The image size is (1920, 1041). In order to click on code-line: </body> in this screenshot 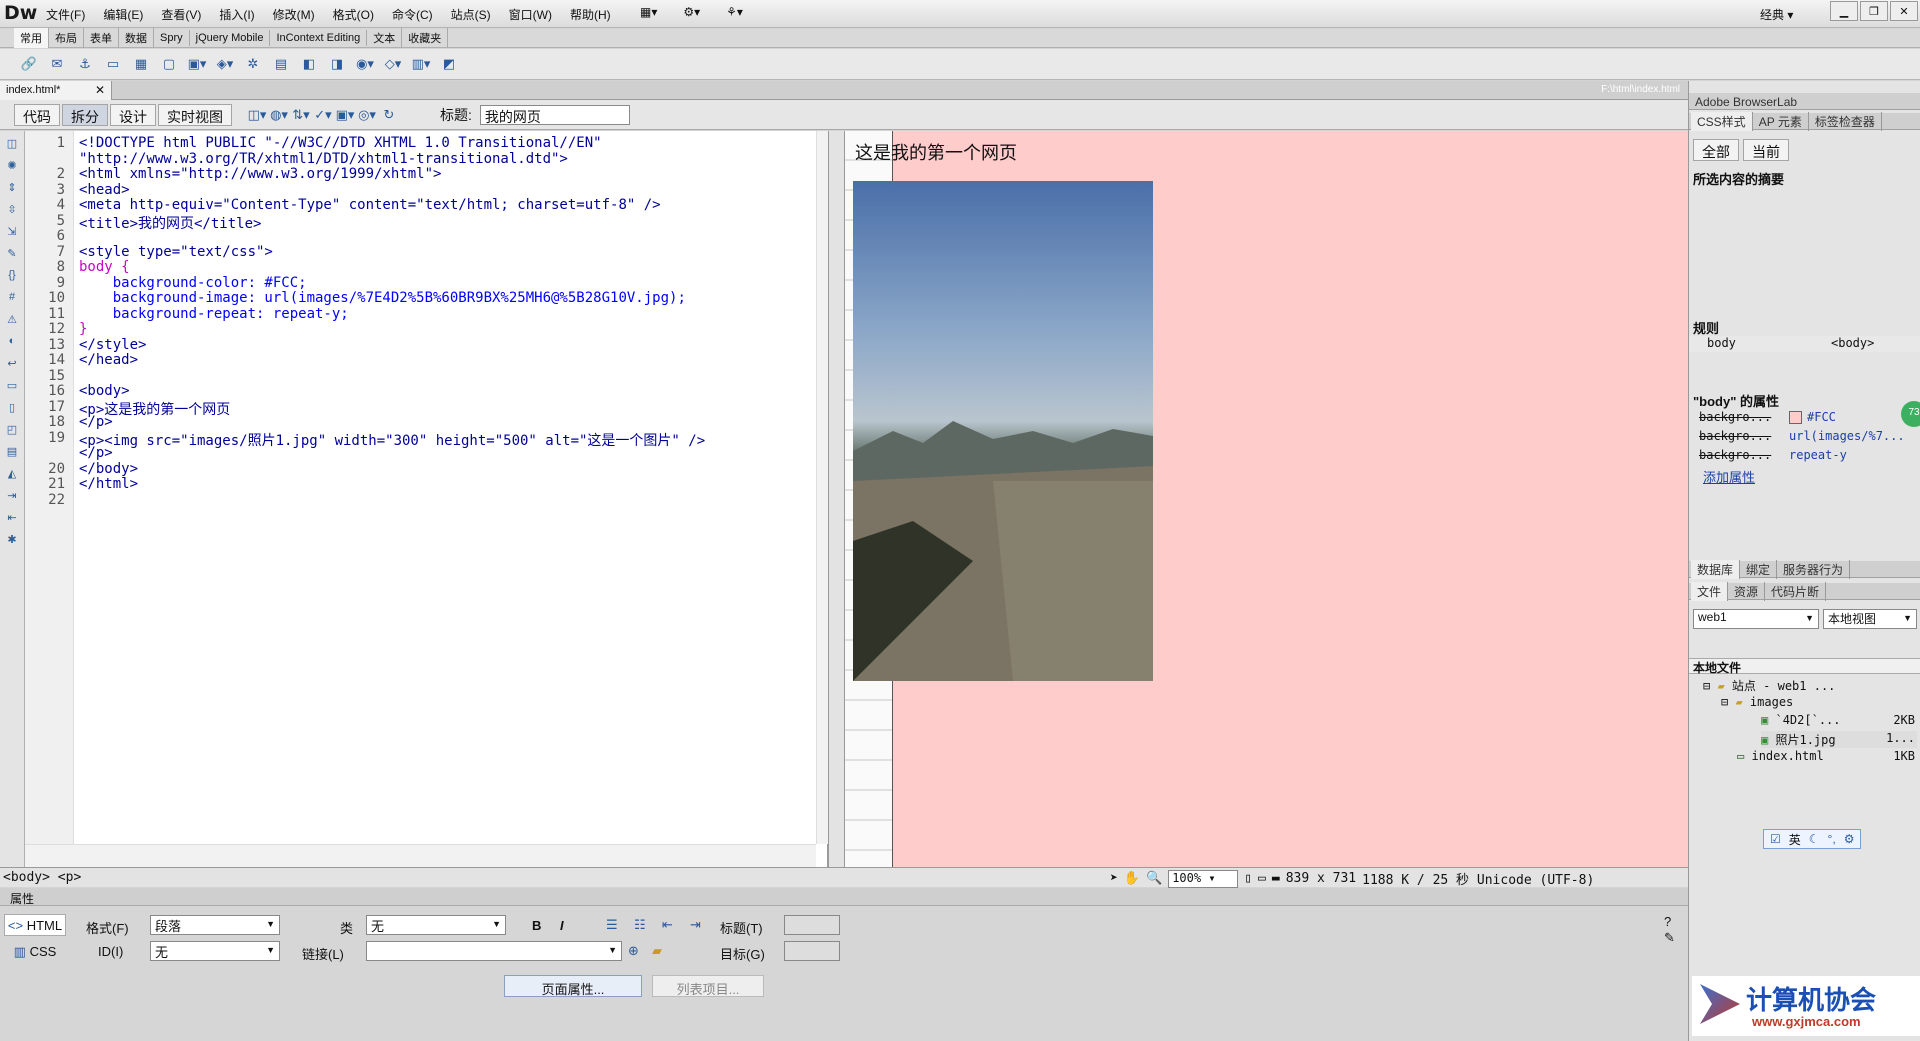, I will do `click(108, 469)`.